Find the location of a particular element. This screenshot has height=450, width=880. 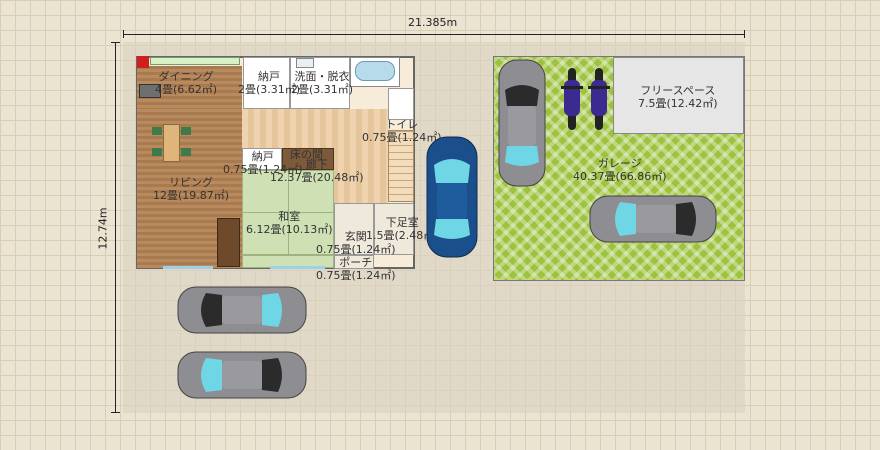

window-bottom-living is located at coordinates (188, 267).